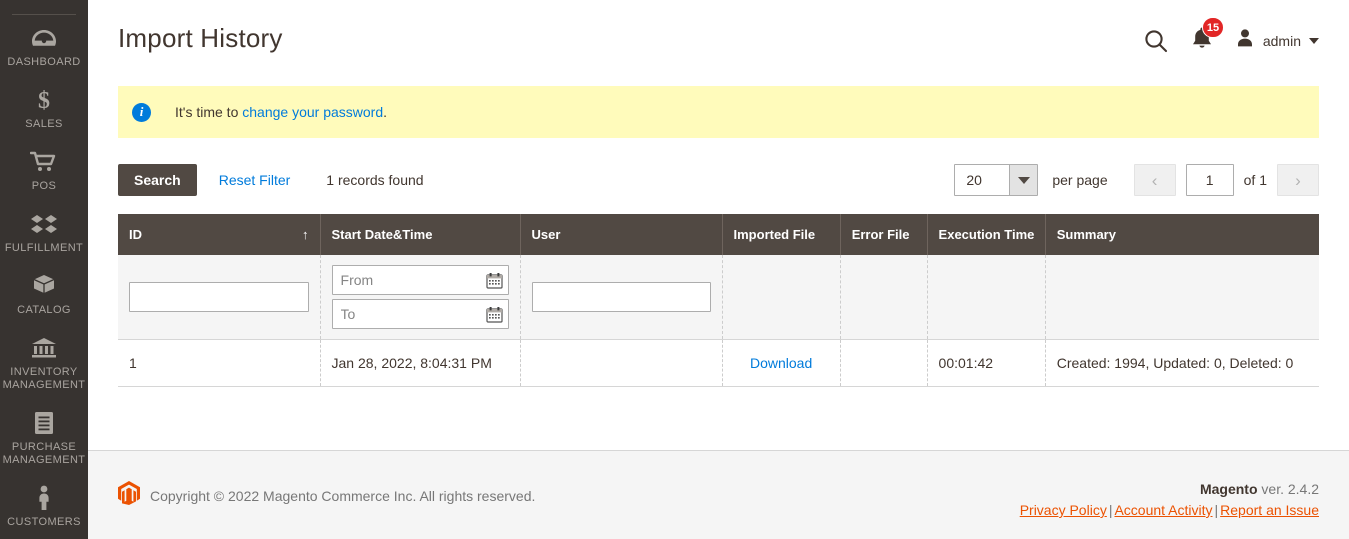  I want to click on column-header-error-file: Error File, so click(884, 234).